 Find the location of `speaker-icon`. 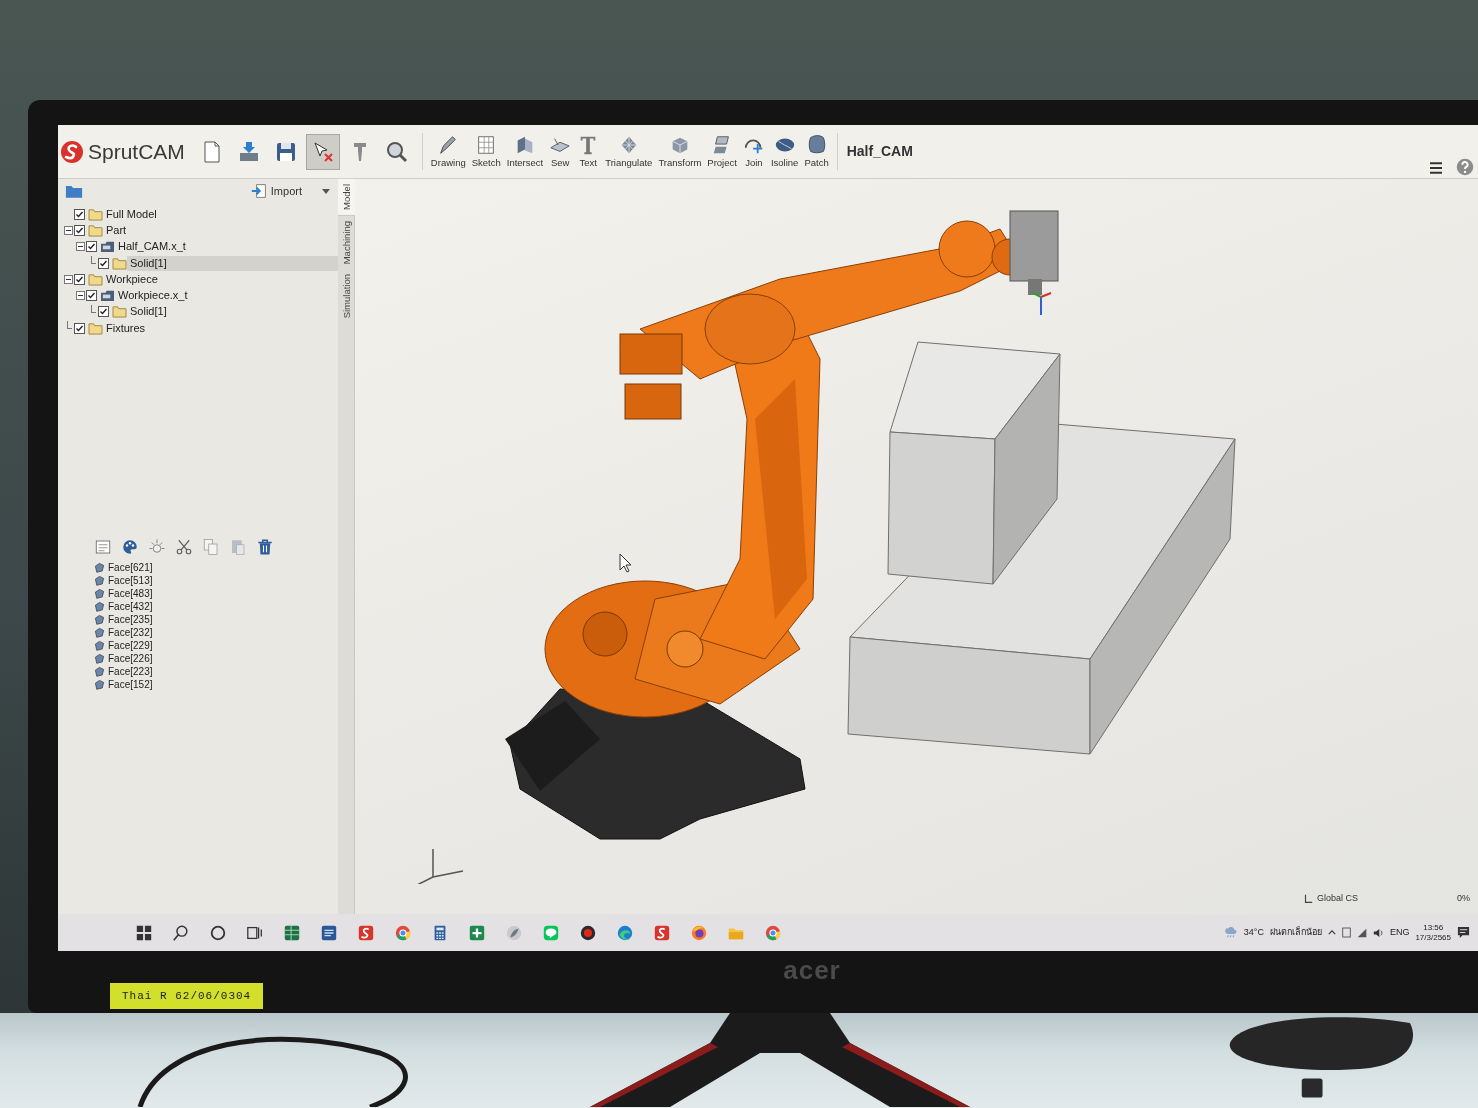

speaker-icon is located at coordinates (1378, 932).